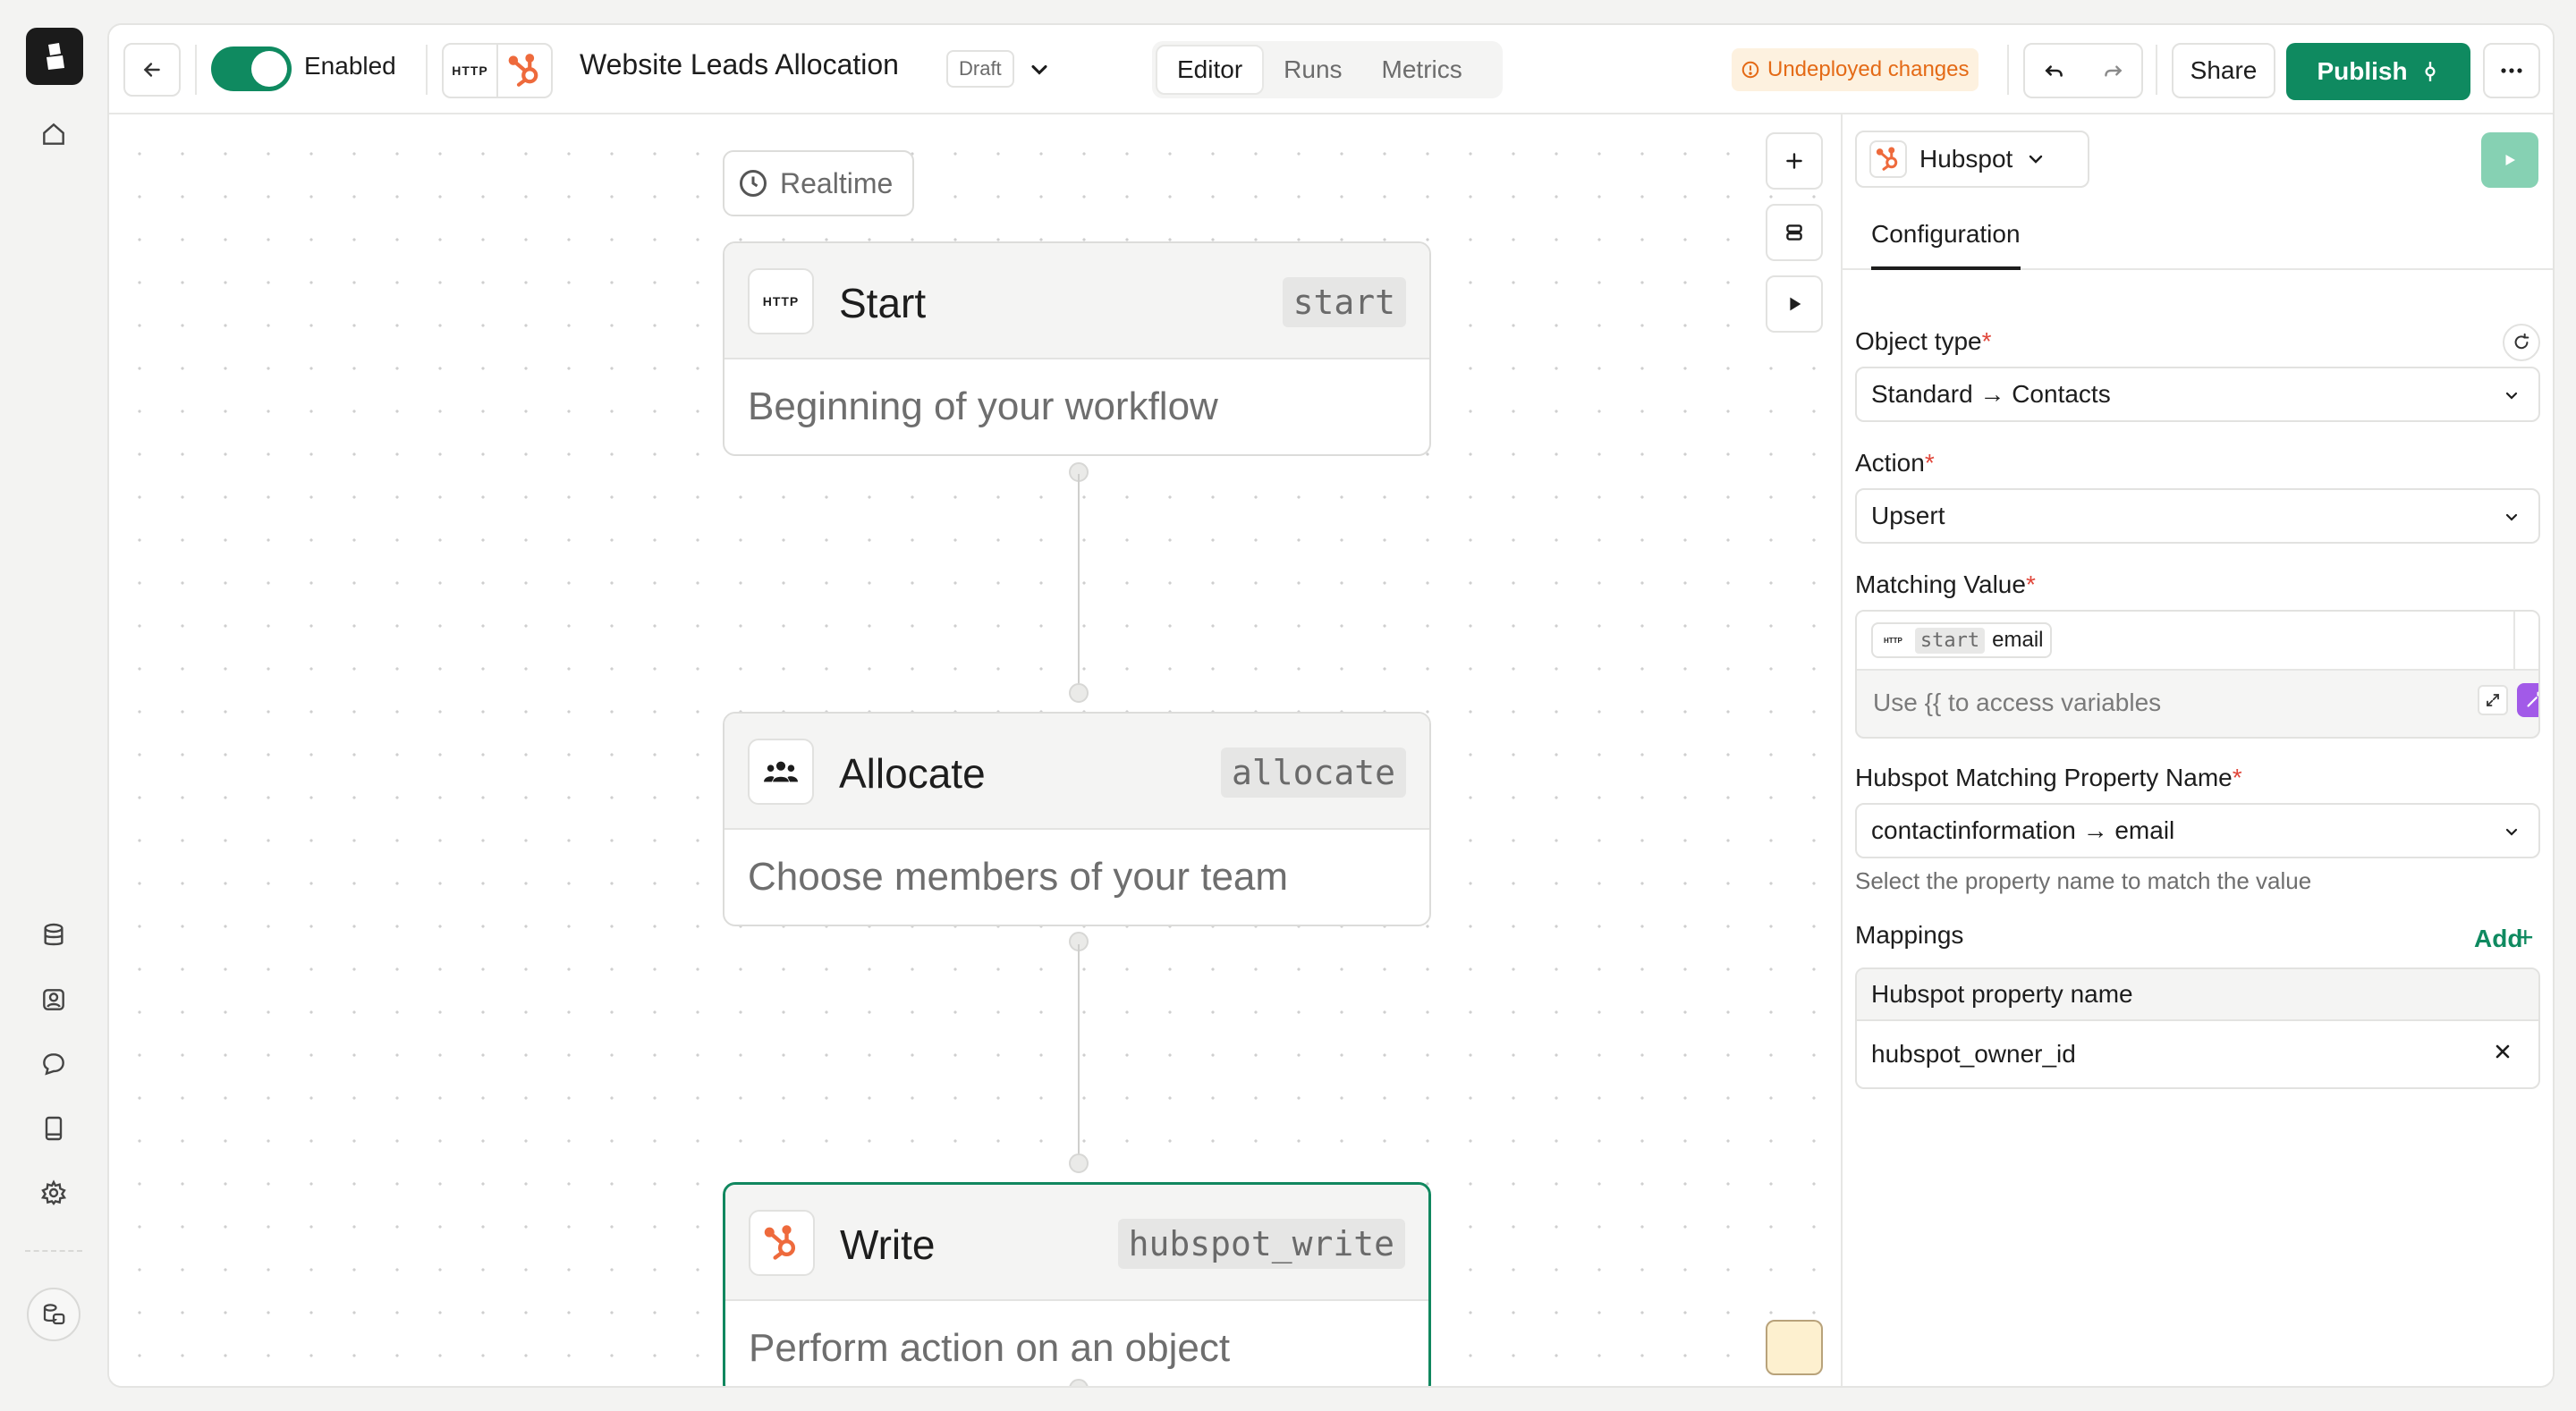 This screenshot has height=1411, width=2576. I want to click on workspace-avatar, so click(53, 1315).